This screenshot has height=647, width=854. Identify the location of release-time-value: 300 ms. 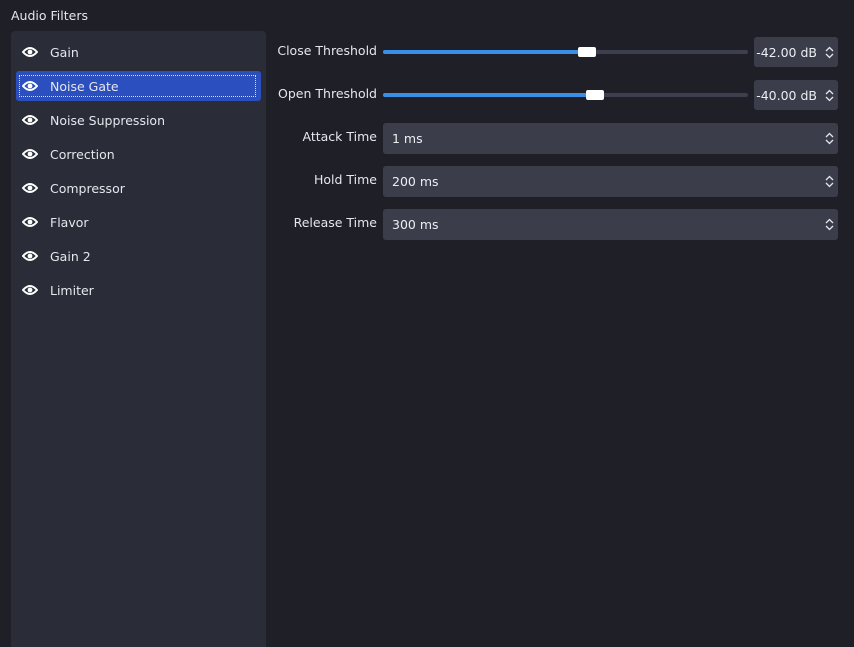
(601, 224).